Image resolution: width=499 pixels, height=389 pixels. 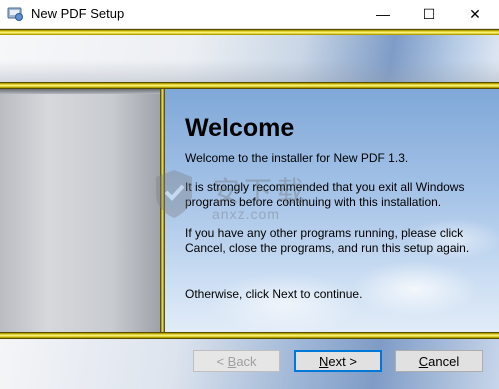 I want to click on minimize-icon: —, so click(x=383, y=14).